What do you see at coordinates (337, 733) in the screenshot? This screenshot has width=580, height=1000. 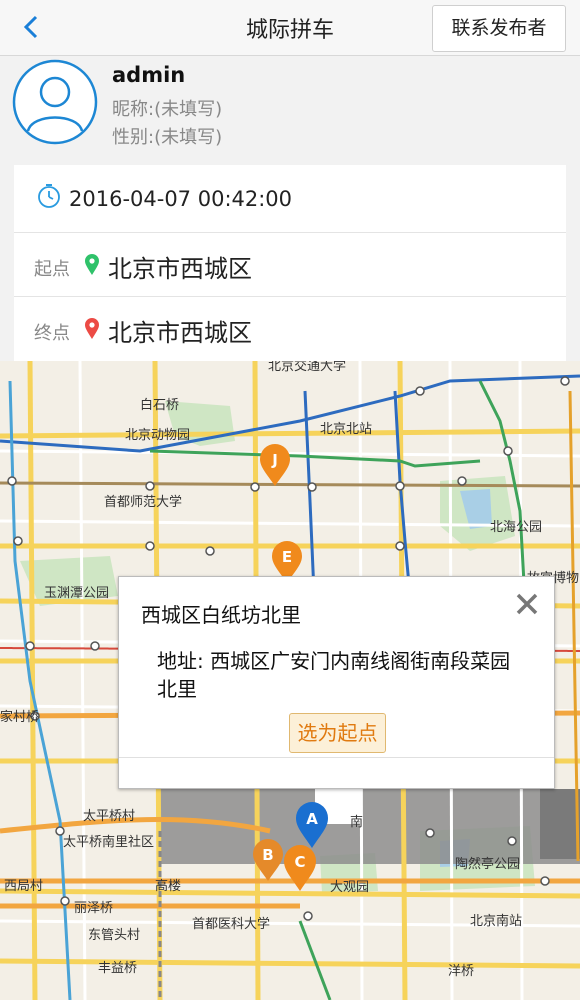 I see `select-as-start-button: 选为起点` at bounding box center [337, 733].